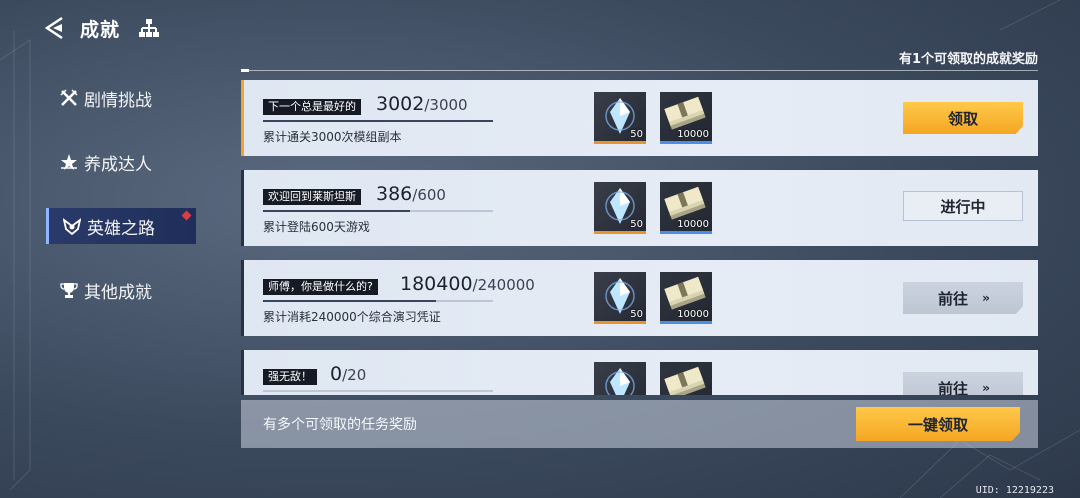 This screenshot has height=498, width=1080. Describe the element at coordinates (639, 70) in the screenshot. I see `divider` at that location.